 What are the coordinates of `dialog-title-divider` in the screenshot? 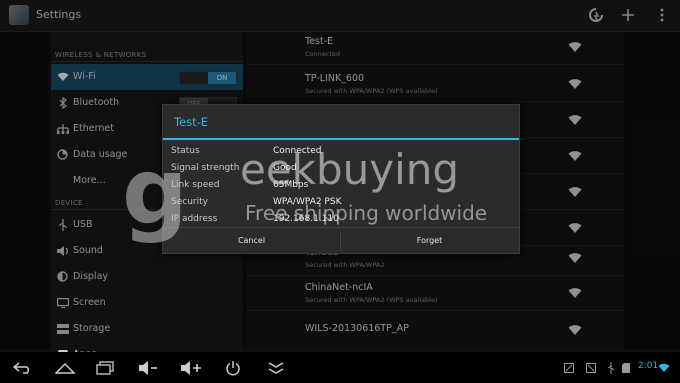 It's located at (341, 139).